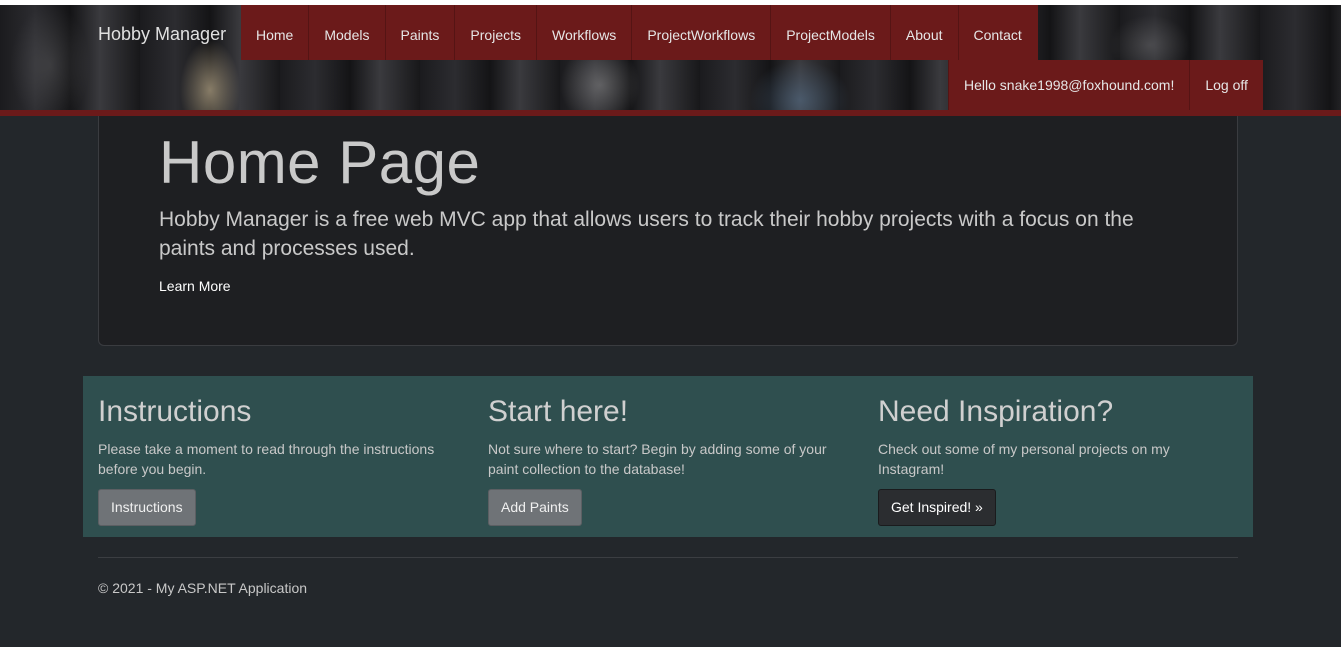 This screenshot has height=647, width=1341. Describe the element at coordinates (998, 32) in the screenshot. I see `nav-contact: Contact` at that location.